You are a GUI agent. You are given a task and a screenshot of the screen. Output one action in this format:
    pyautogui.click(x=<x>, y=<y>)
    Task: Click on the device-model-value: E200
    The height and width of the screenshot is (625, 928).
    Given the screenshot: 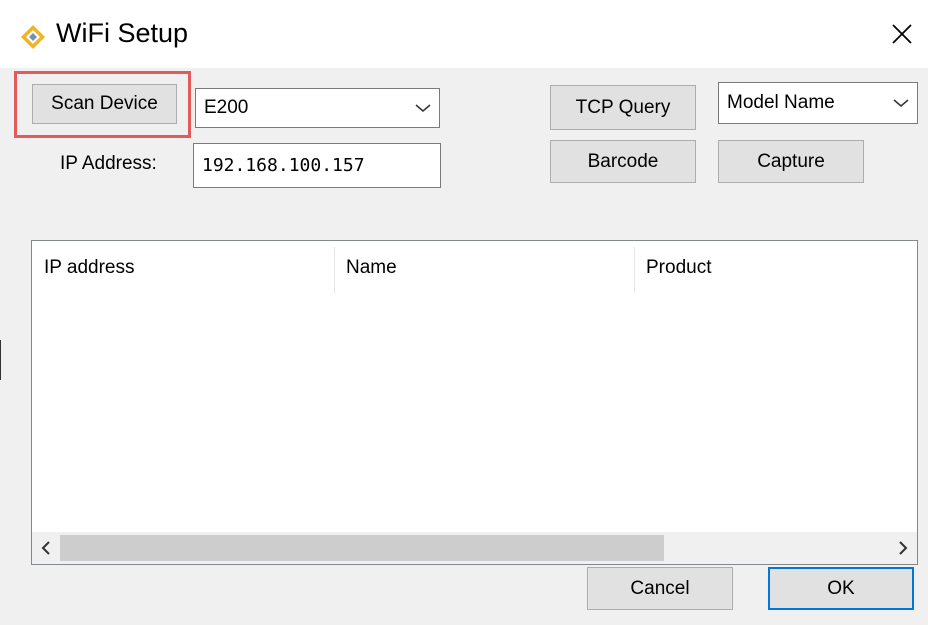 What is the action you would take?
    pyautogui.click(x=226, y=107)
    